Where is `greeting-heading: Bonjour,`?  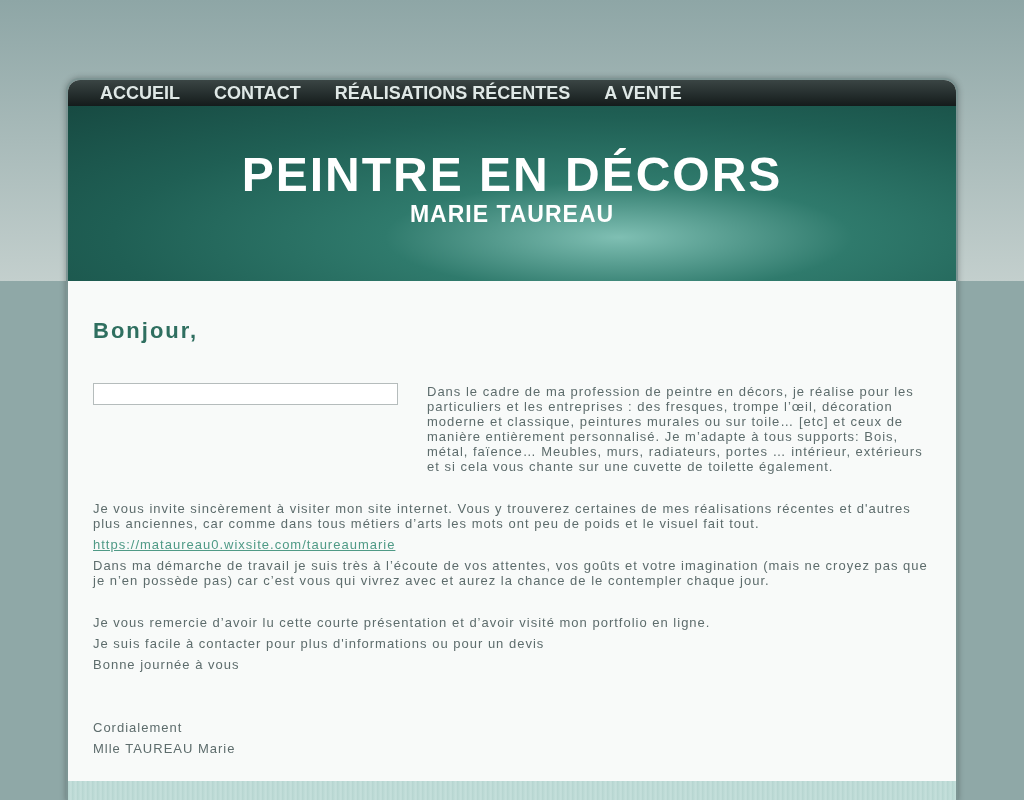
greeting-heading: Bonjour, is located at coordinates (146, 331).